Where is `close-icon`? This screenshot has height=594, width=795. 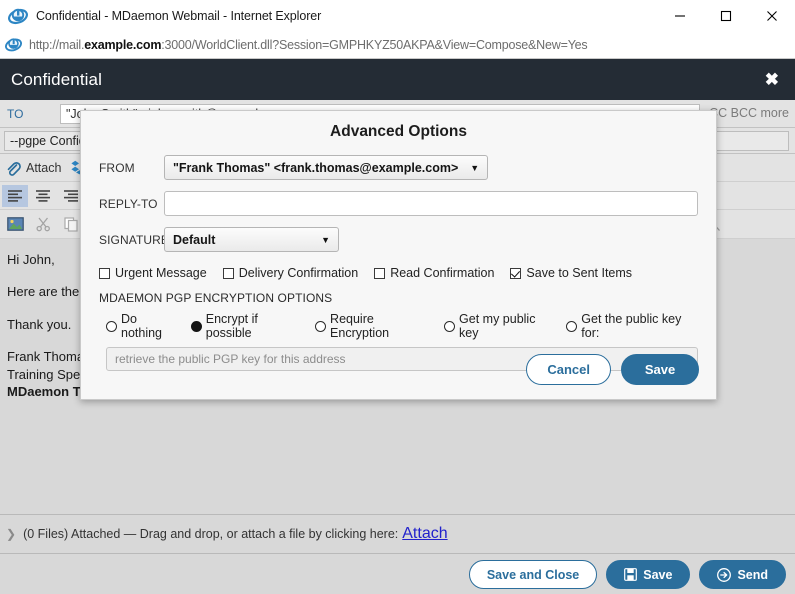 close-icon is located at coordinates (772, 15).